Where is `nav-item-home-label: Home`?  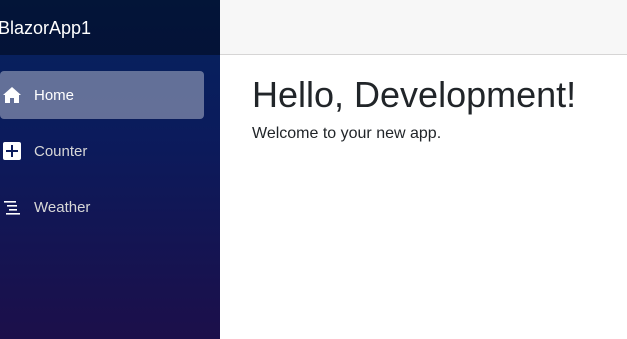 nav-item-home-label: Home is located at coordinates (54, 95).